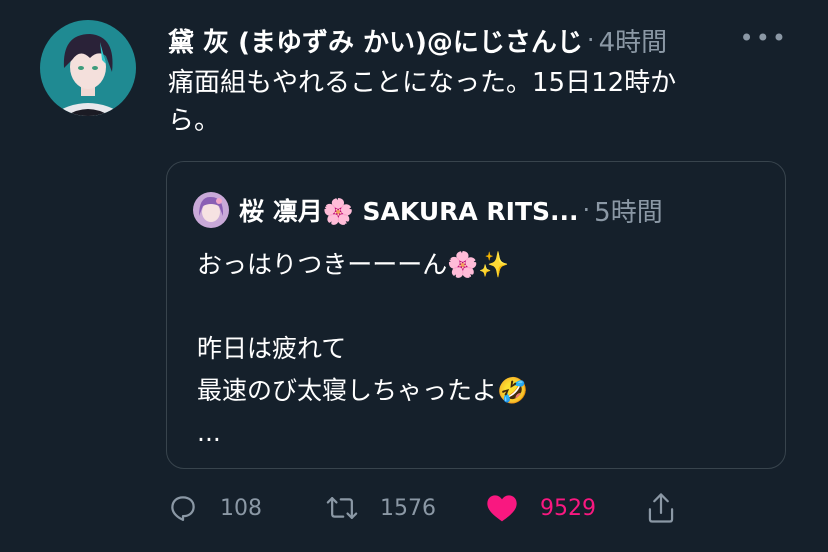  I want to click on like-count: 9529, so click(568, 508).